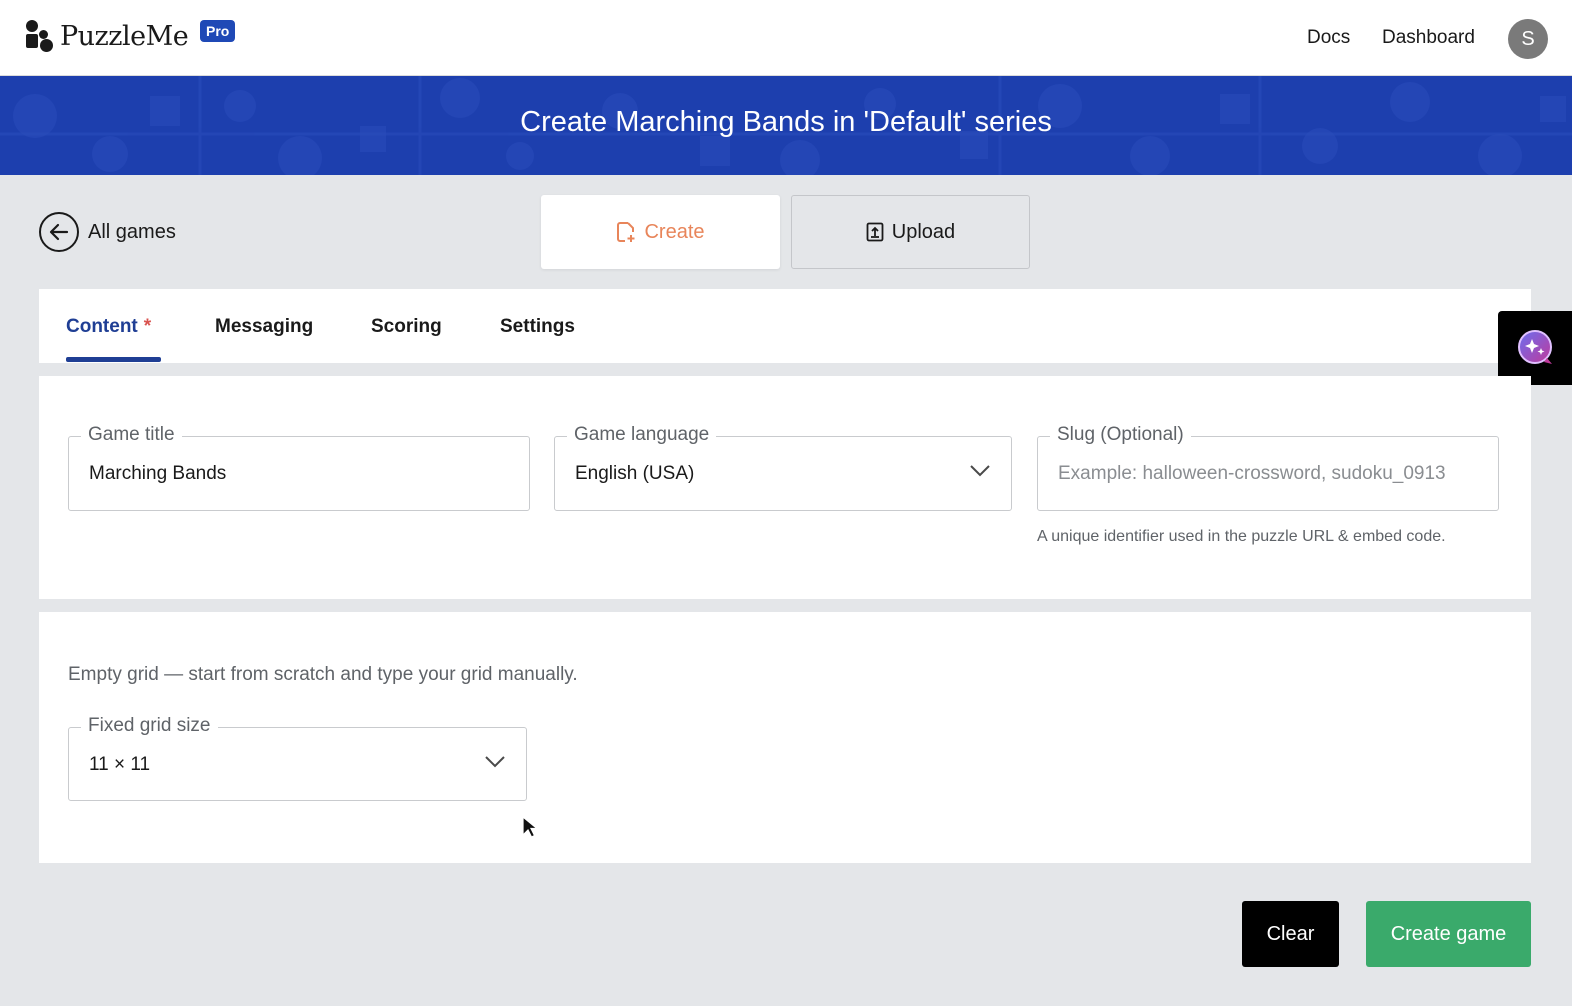 The height and width of the screenshot is (1006, 1572). What do you see at coordinates (537, 327) in the screenshot?
I see `tab-settings: Settings` at bounding box center [537, 327].